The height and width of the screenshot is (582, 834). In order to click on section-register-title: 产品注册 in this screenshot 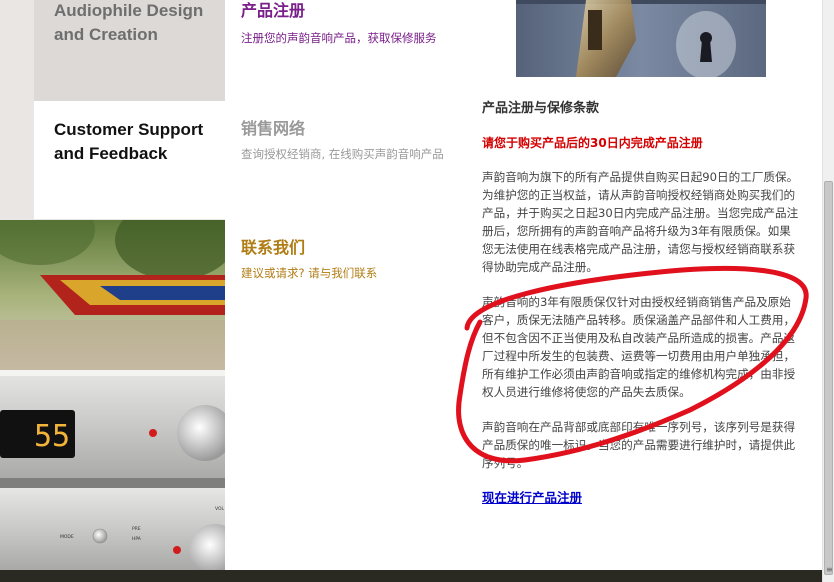, I will do `click(339, 11)`.